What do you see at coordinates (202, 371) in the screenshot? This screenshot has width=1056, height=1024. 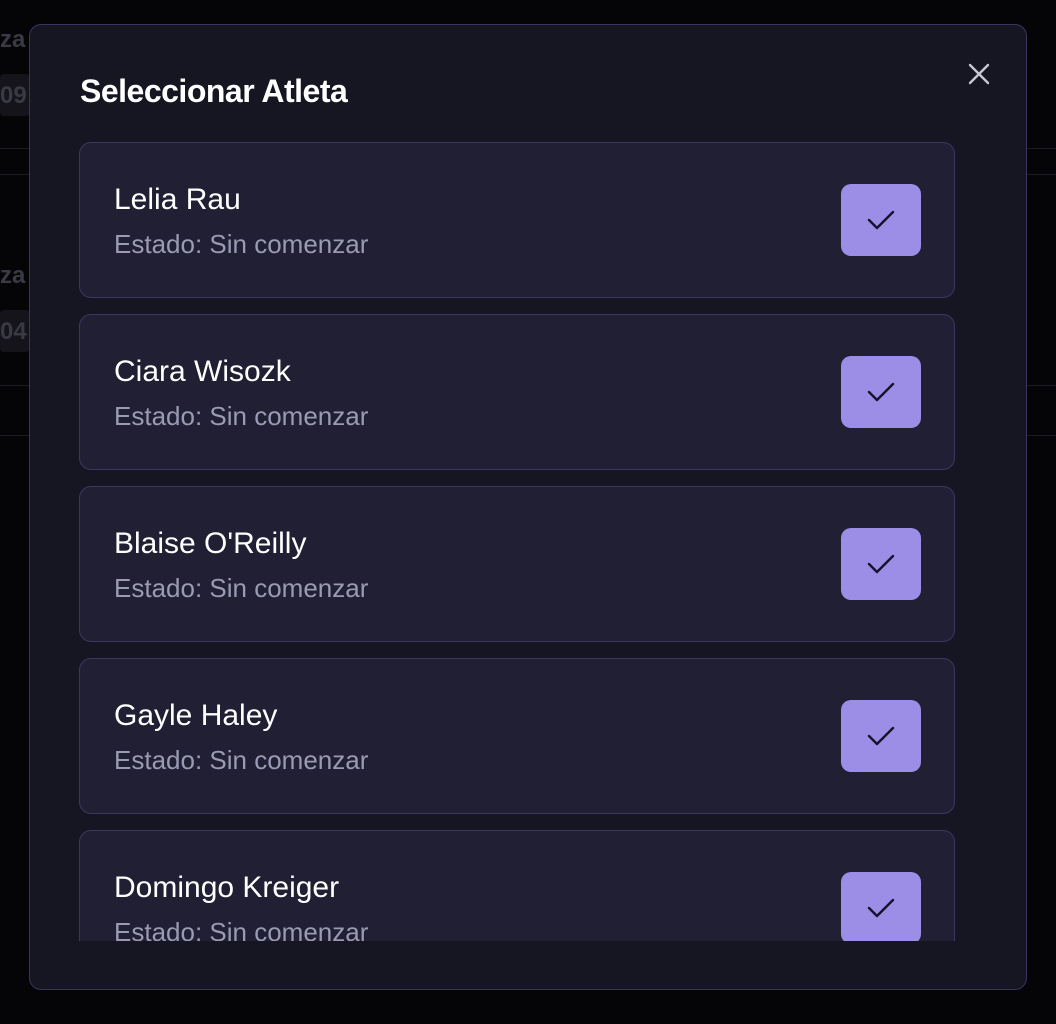 I see `athlete-name: Ciara Wisozk` at bounding box center [202, 371].